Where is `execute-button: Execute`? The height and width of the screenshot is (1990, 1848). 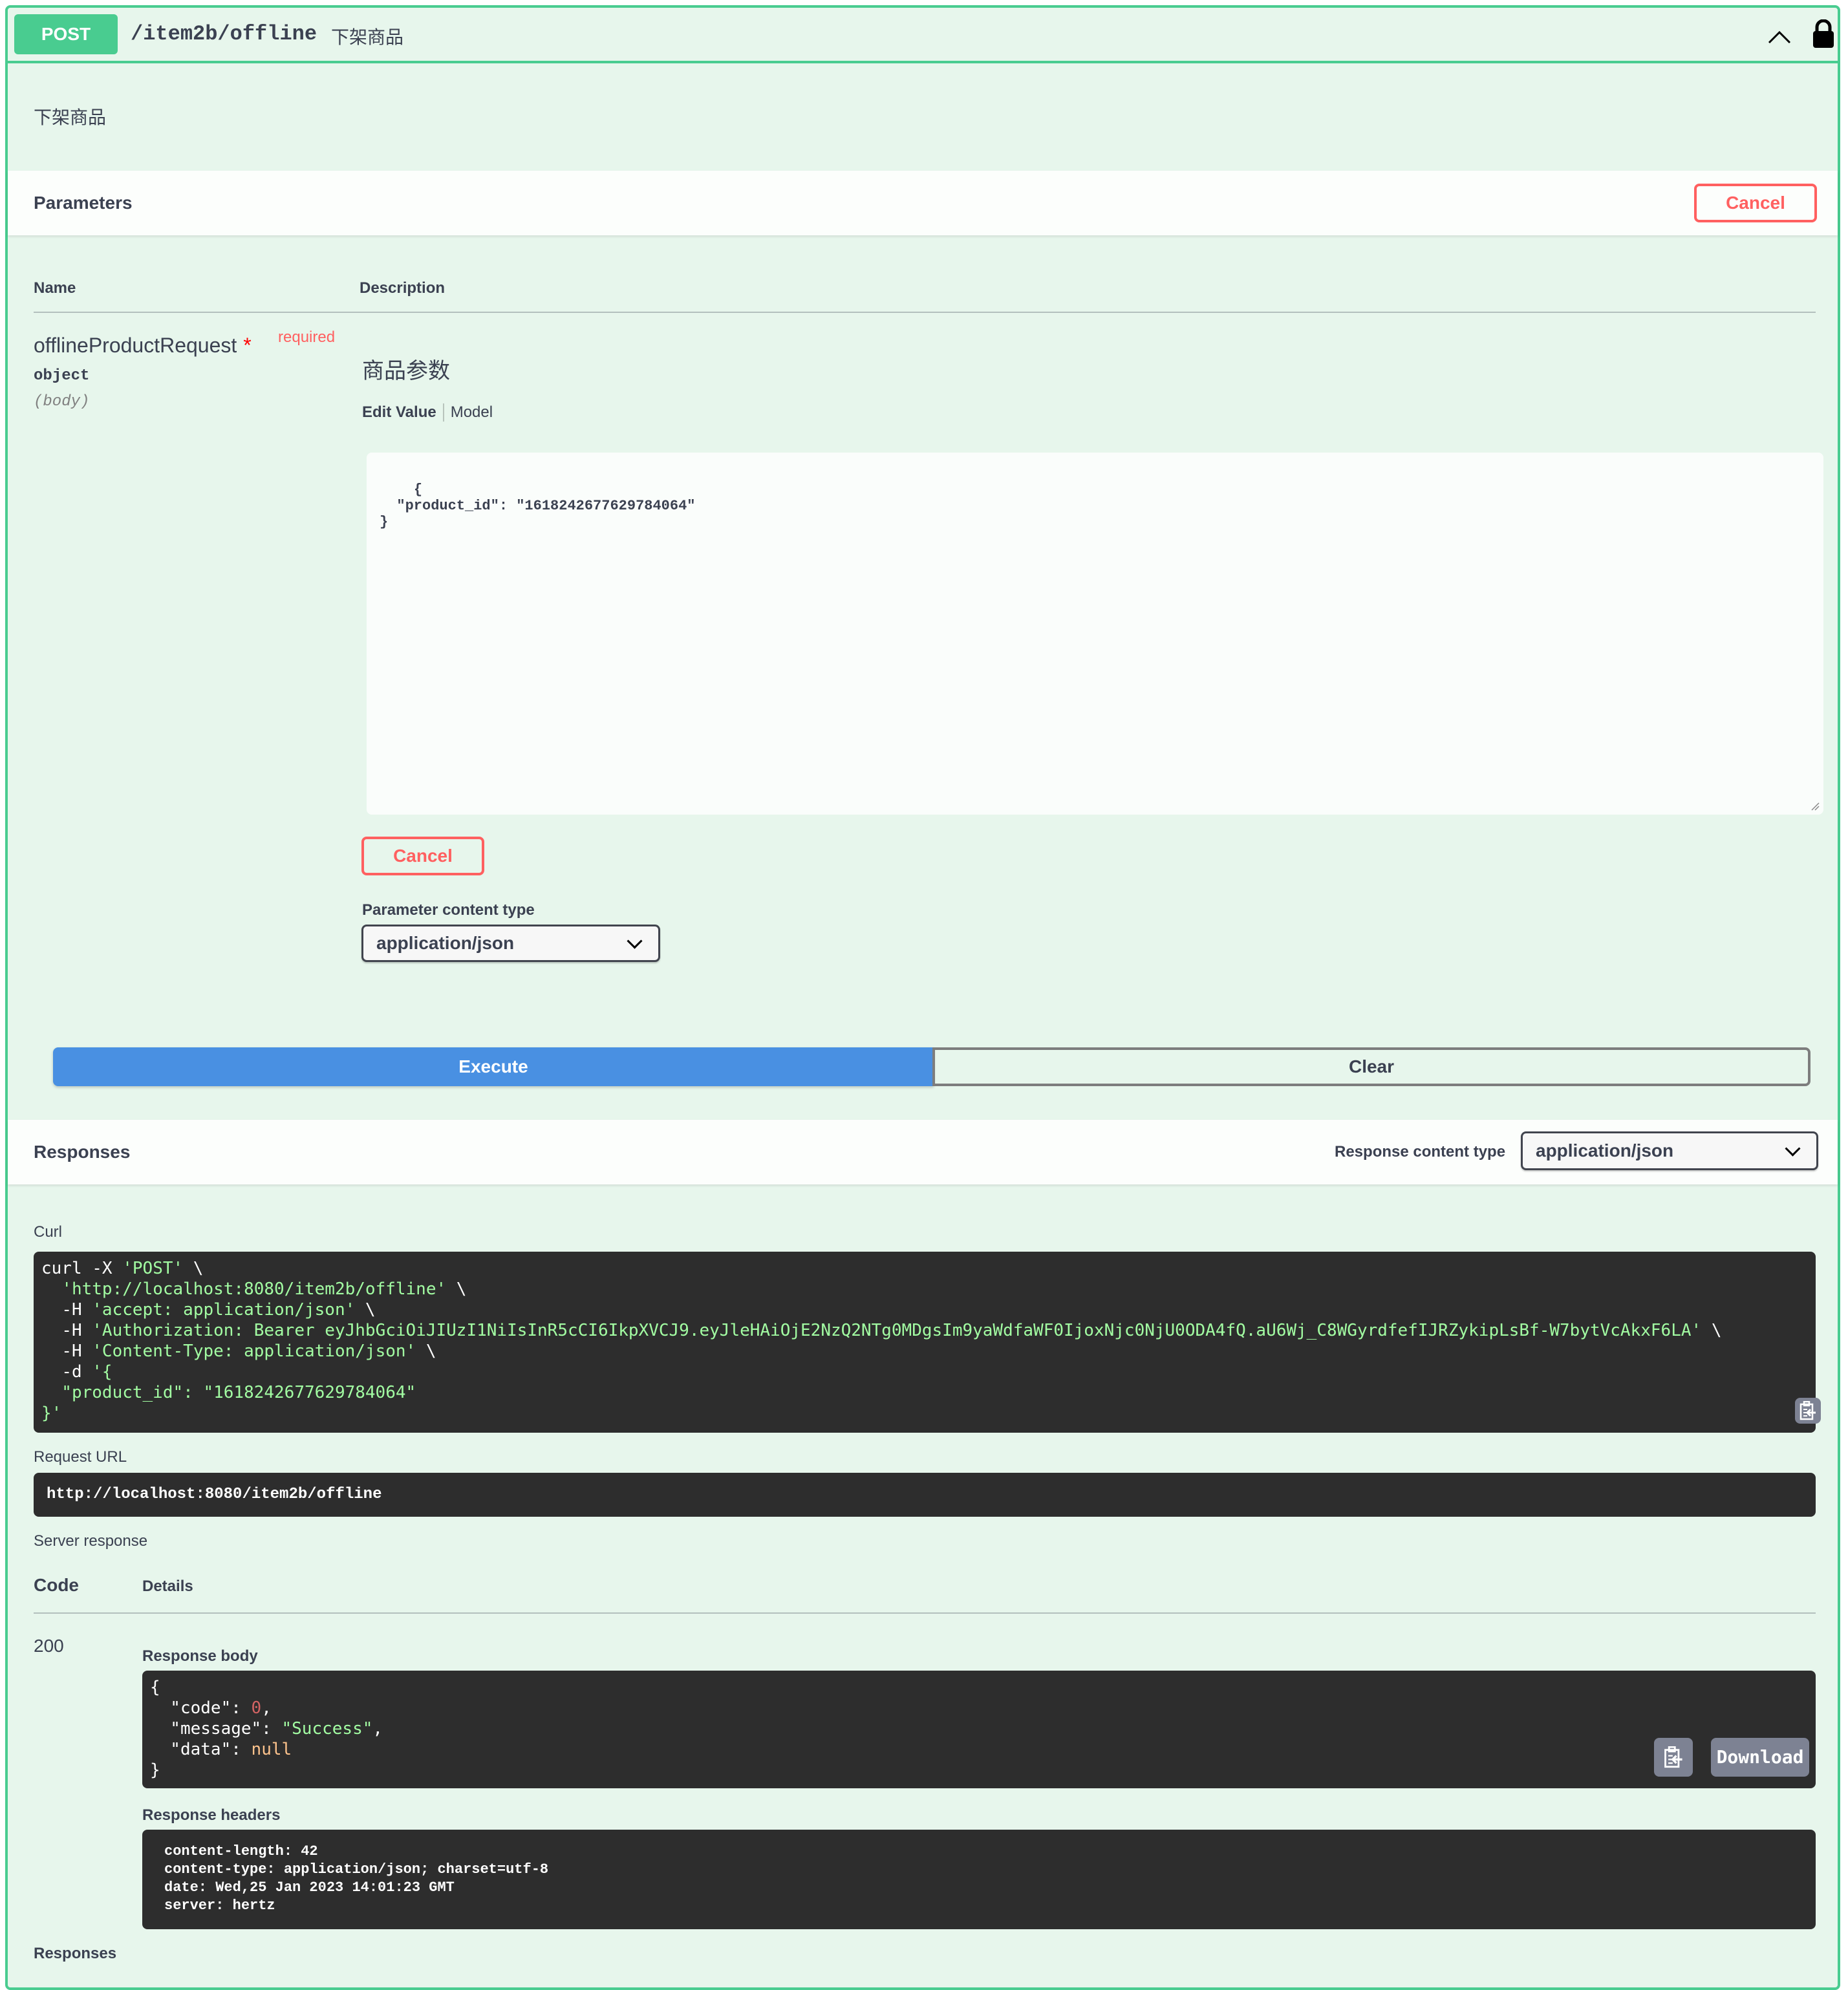 execute-button: Execute is located at coordinates (493, 1066).